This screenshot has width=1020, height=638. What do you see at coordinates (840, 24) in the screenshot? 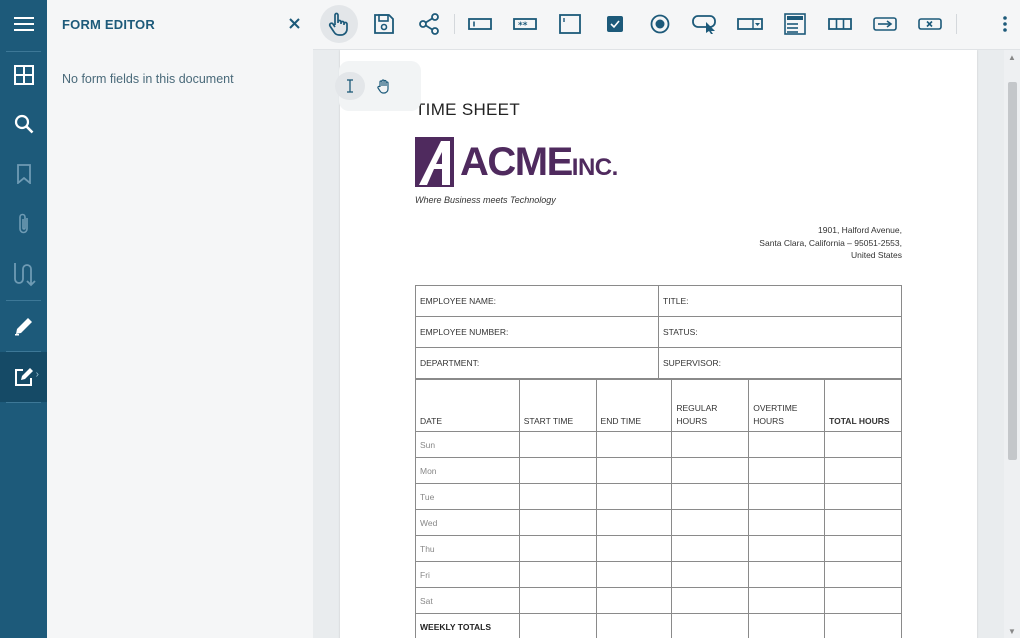
I see `combobox-field-button` at bounding box center [840, 24].